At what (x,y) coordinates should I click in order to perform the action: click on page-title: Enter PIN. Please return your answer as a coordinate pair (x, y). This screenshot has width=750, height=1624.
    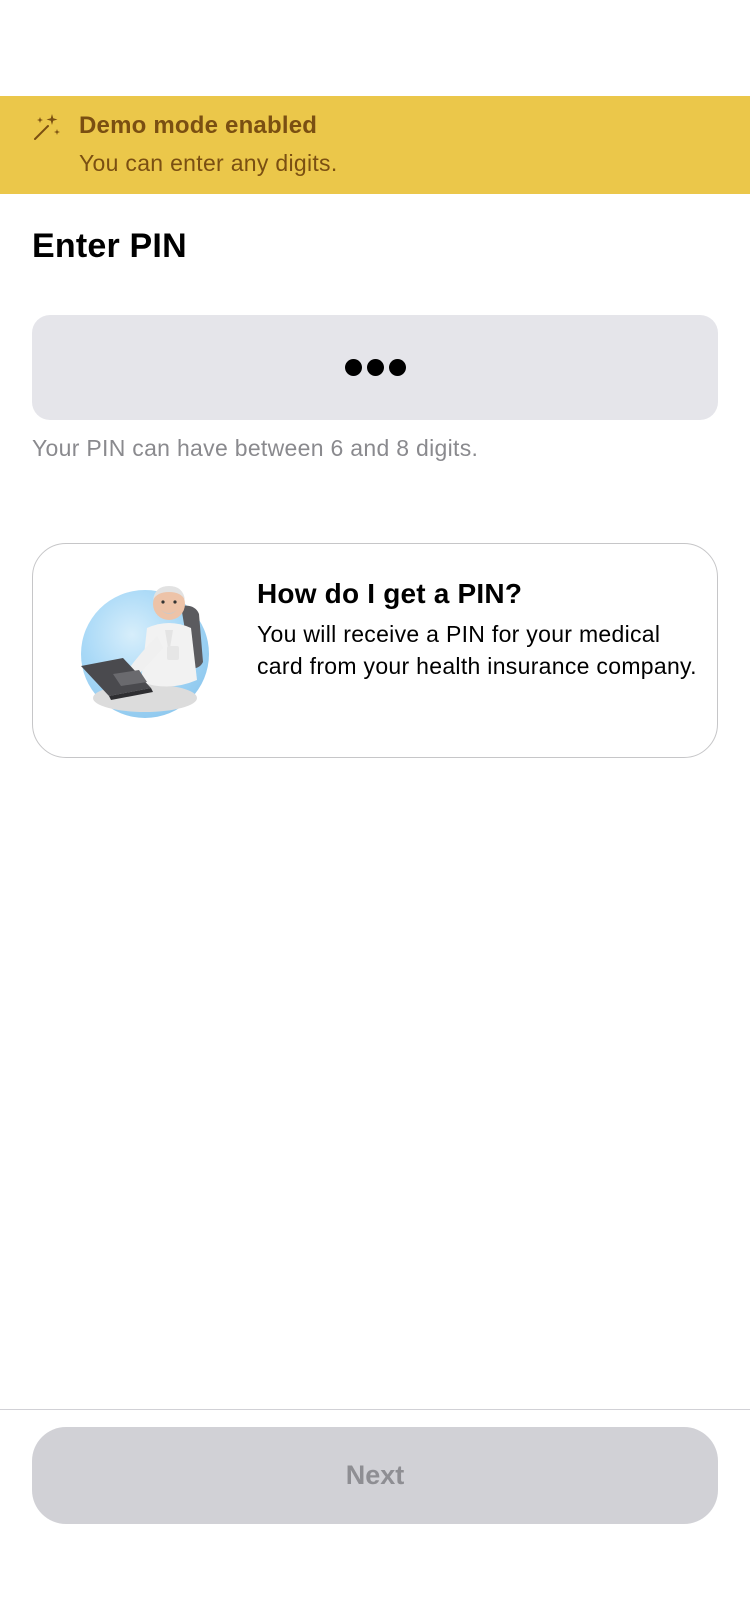
    Looking at the image, I should click on (109, 246).